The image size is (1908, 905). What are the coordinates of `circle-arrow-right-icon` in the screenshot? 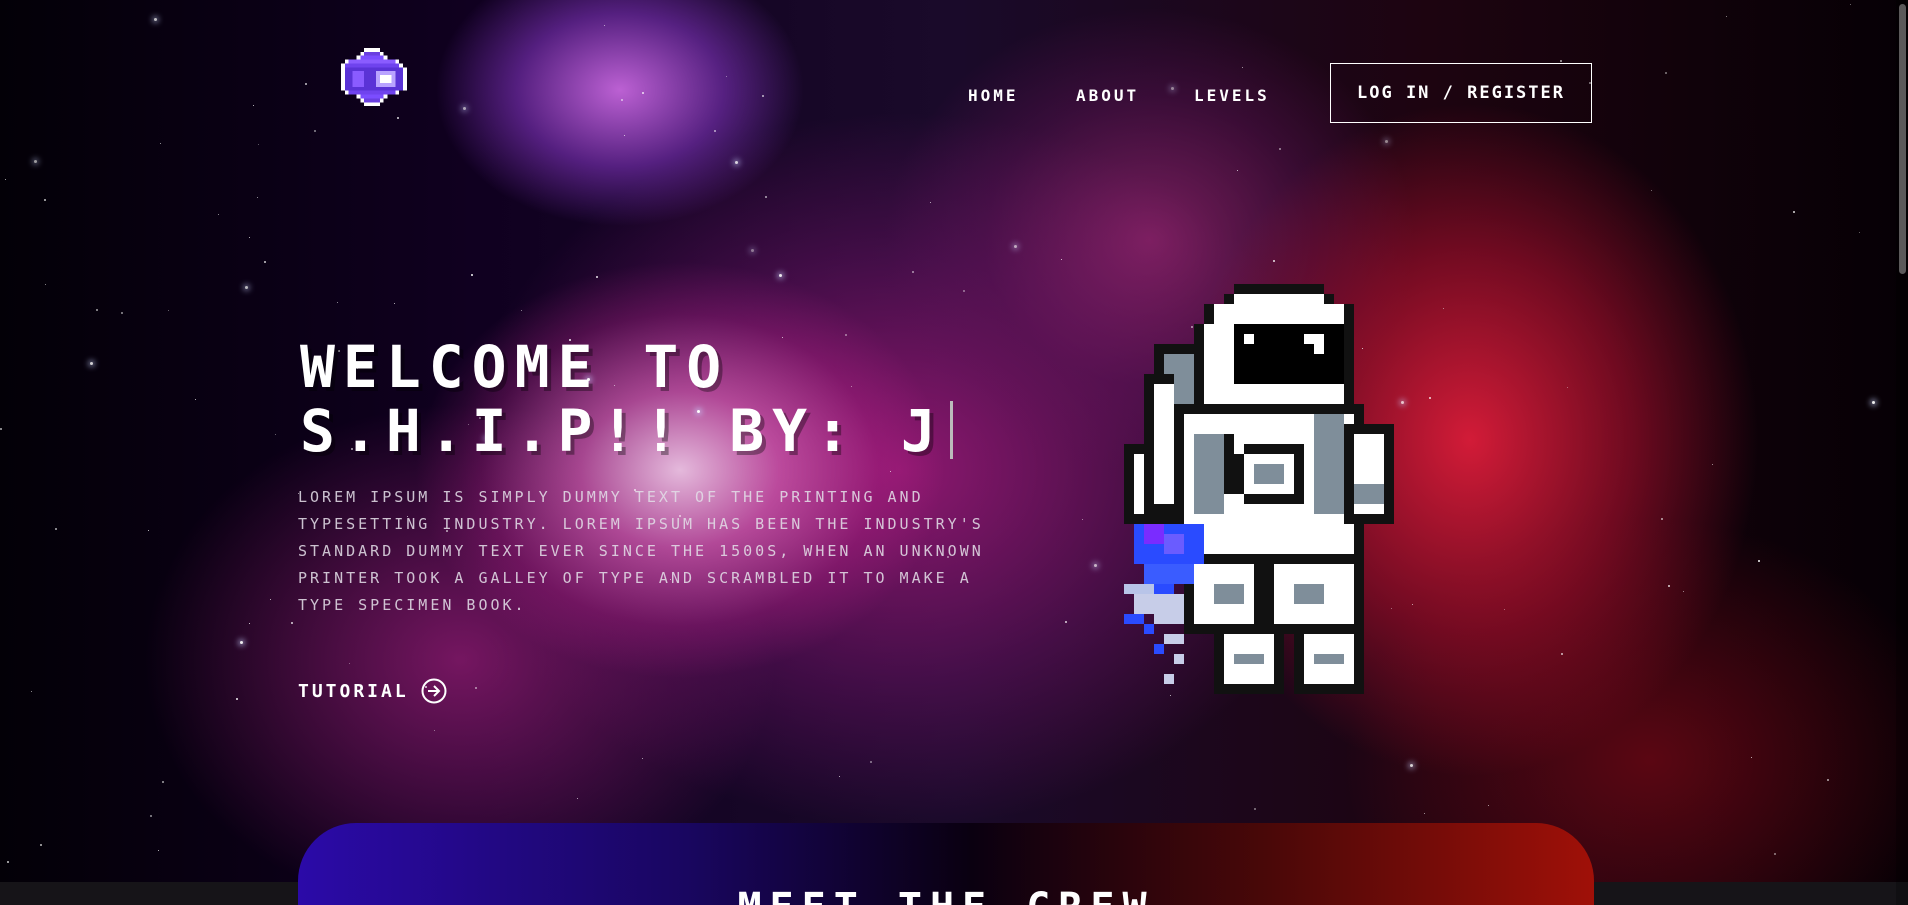 It's located at (434, 691).